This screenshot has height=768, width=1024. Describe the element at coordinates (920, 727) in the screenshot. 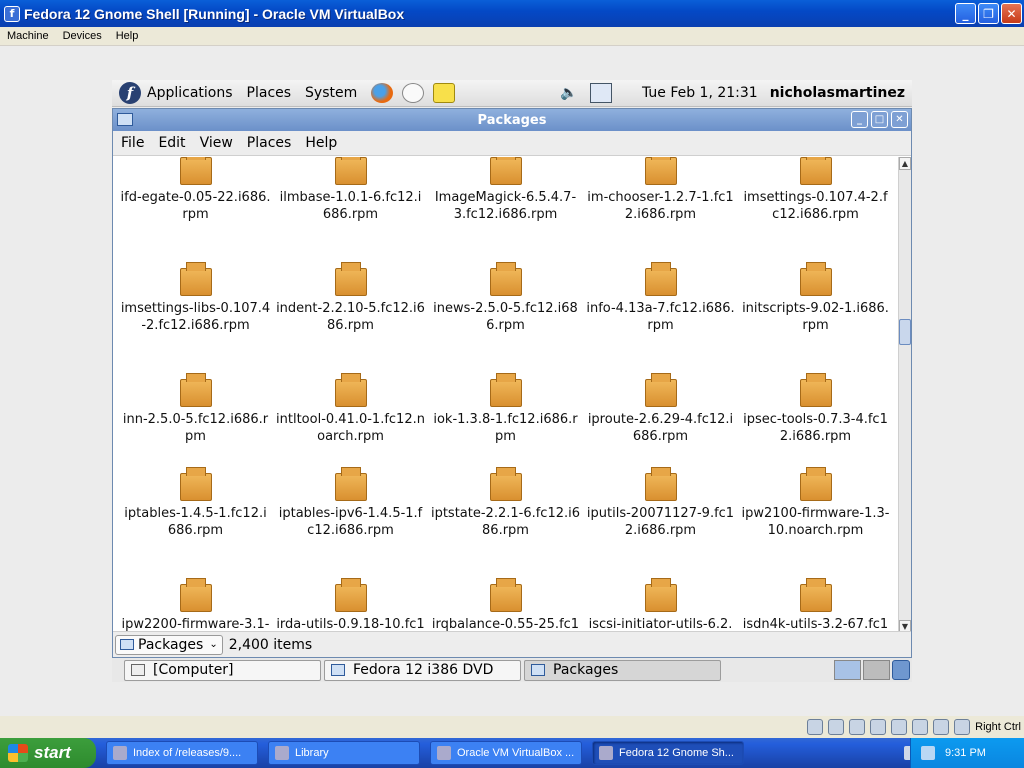

I see `vrdp-icon` at that location.